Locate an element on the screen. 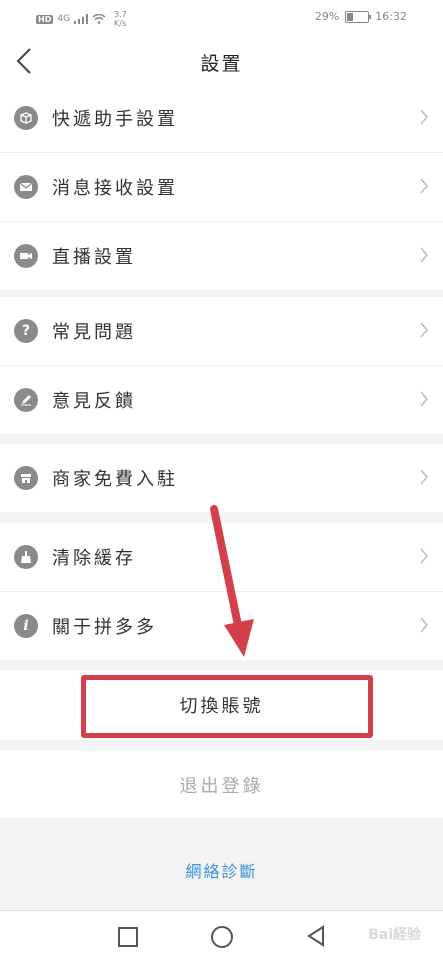  info-icon: i is located at coordinates (26, 626).